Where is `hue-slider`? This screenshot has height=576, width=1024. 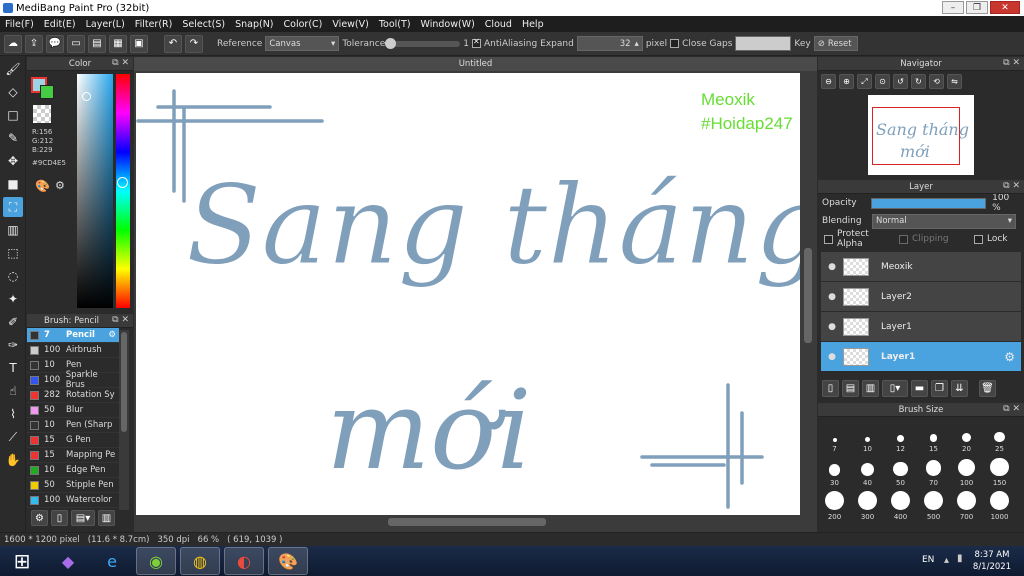
hue-slider is located at coordinates (123, 191).